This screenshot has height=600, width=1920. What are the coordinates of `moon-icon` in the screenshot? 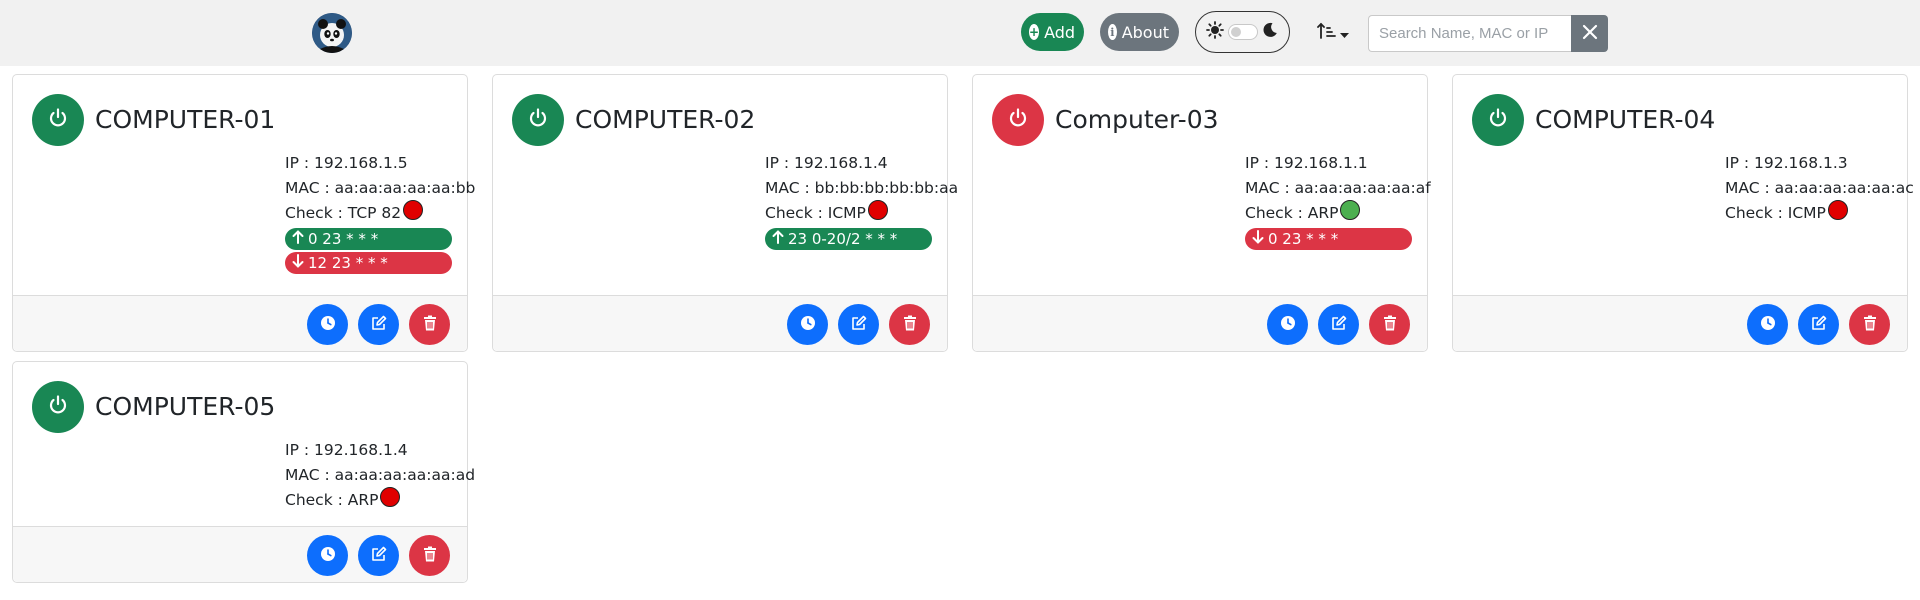 It's located at (1270, 32).